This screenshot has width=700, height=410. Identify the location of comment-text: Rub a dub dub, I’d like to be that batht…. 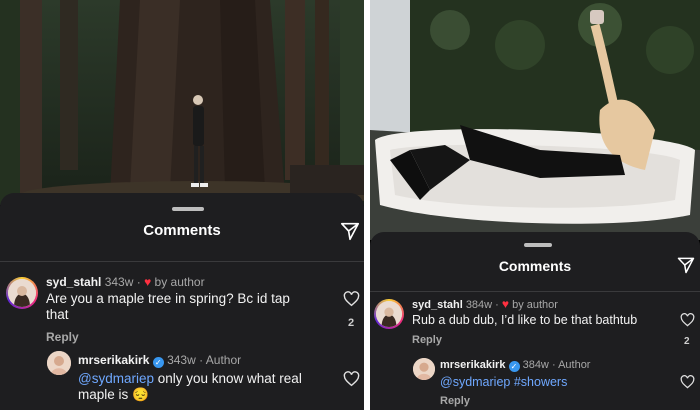
(525, 320).